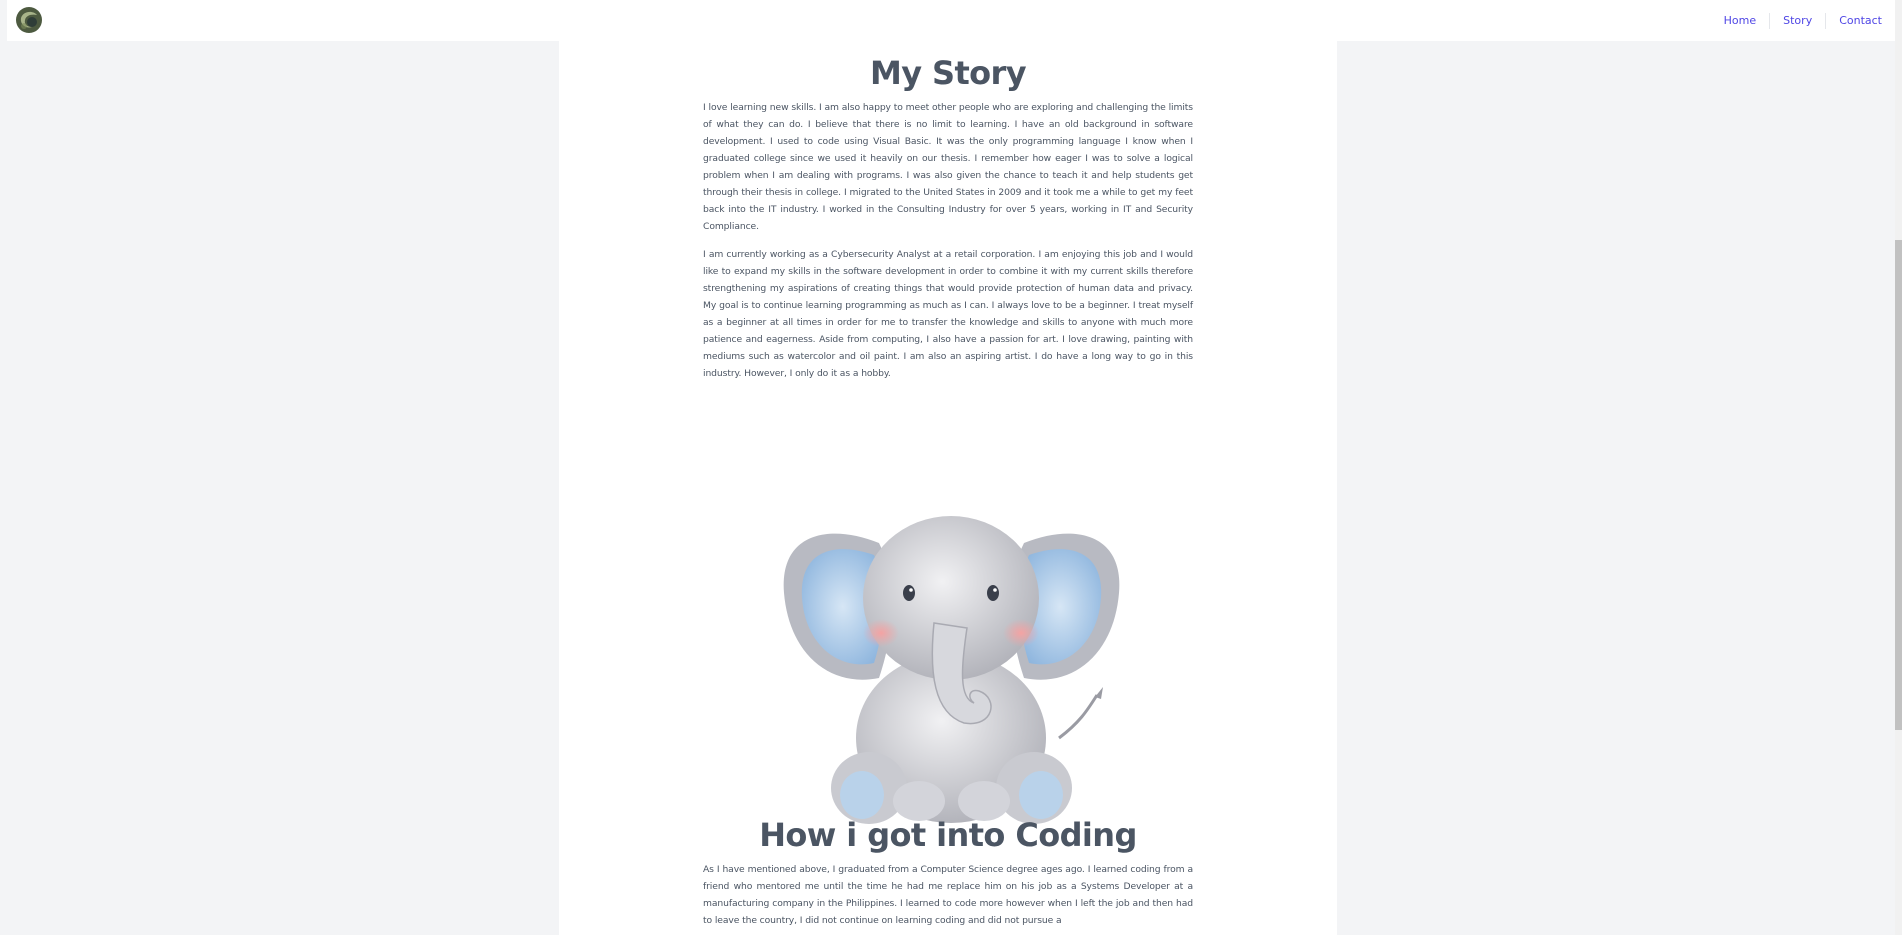 This screenshot has width=1902, height=935. I want to click on scrollbar-thumb, so click(1898, 485).